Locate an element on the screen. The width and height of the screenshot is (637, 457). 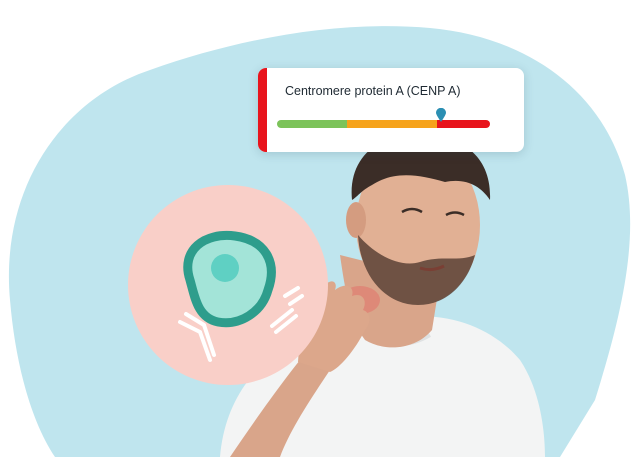
range-bar is located at coordinates (383, 124).